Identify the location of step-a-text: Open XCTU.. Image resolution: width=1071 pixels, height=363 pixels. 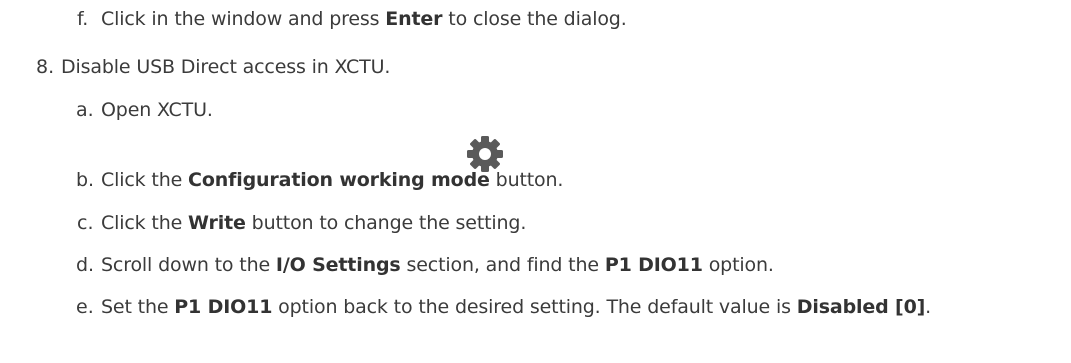
(157, 110).